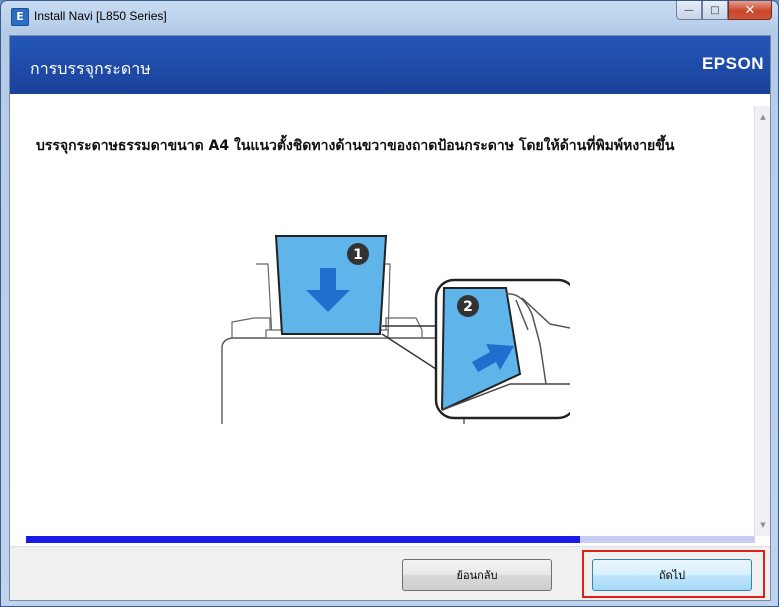 Image resolution: width=779 pixels, height=607 pixels. Describe the element at coordinates (732, 63) in the screenshot. I see `epson-logo: EPSON` at that location.